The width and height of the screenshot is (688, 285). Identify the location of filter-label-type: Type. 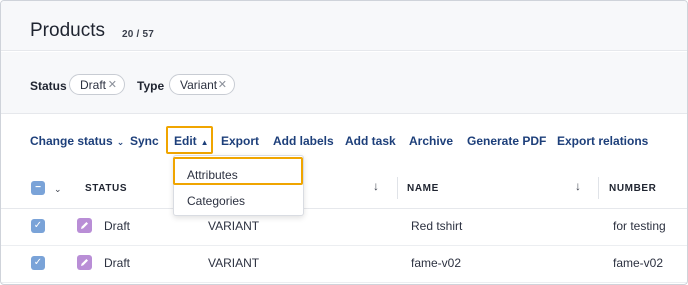
(151, 86).